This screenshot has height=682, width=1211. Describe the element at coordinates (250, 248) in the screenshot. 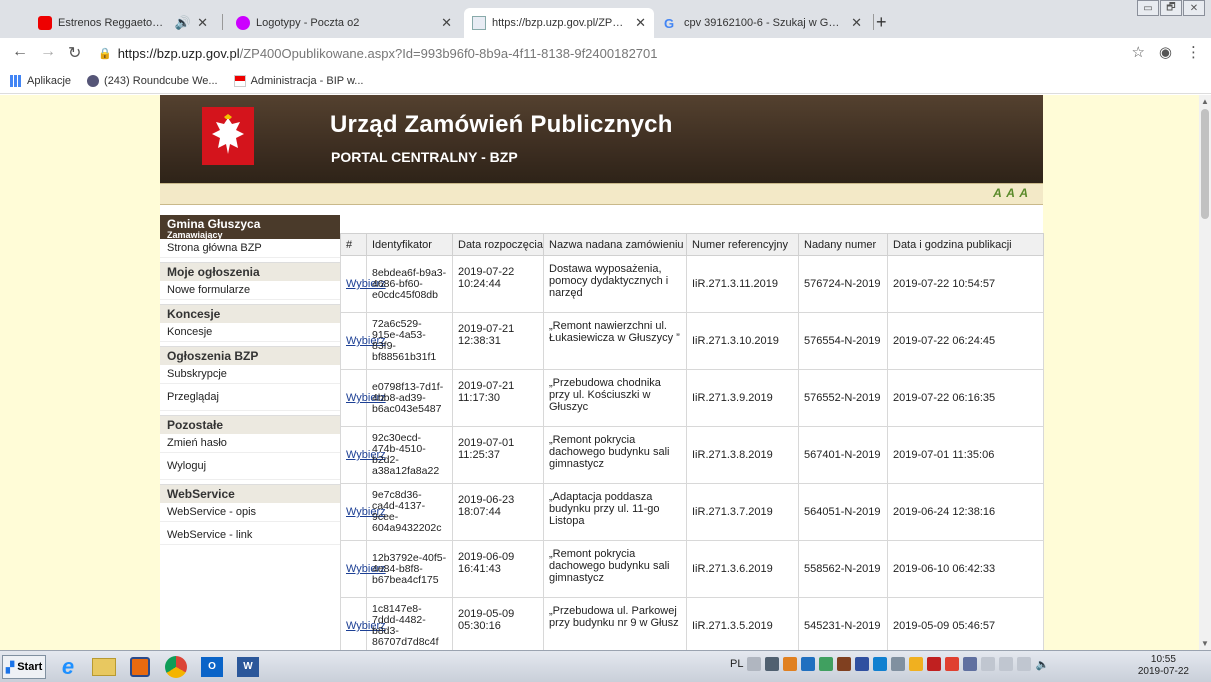

I see `sidebar-item-home: Strona główna BZP` at that location.